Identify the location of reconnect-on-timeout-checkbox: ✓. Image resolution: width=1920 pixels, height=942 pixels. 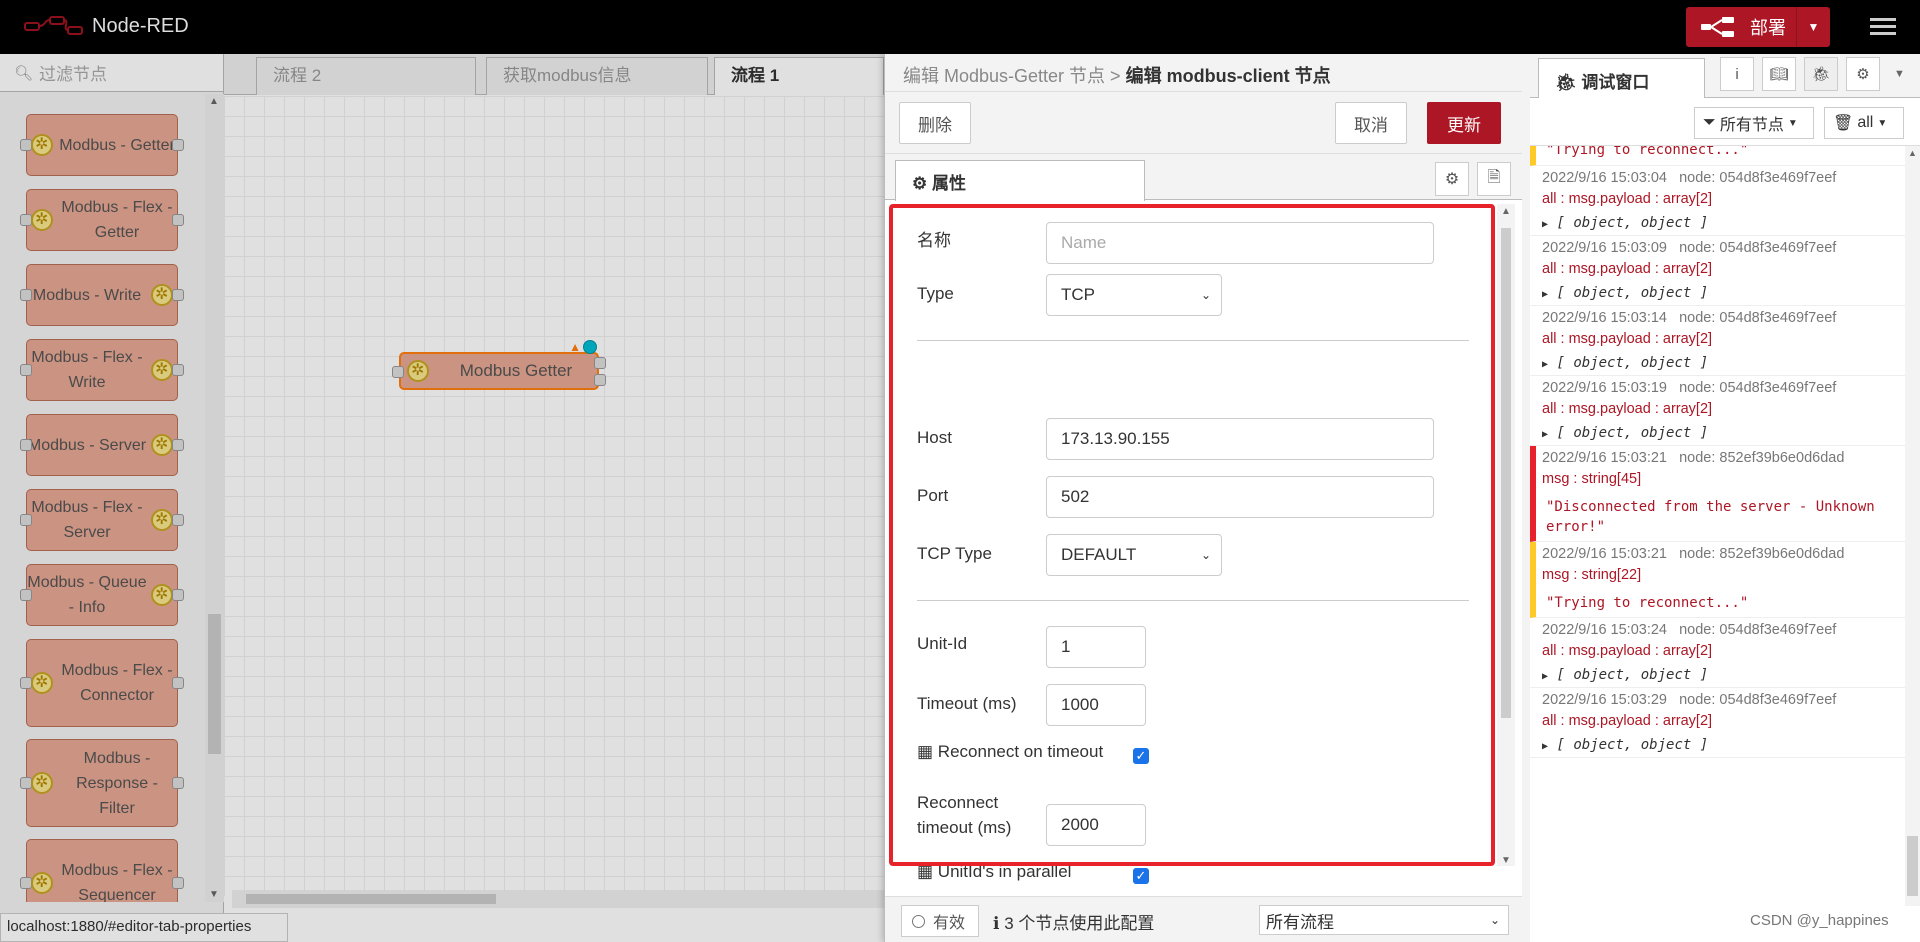
(1141, 756).